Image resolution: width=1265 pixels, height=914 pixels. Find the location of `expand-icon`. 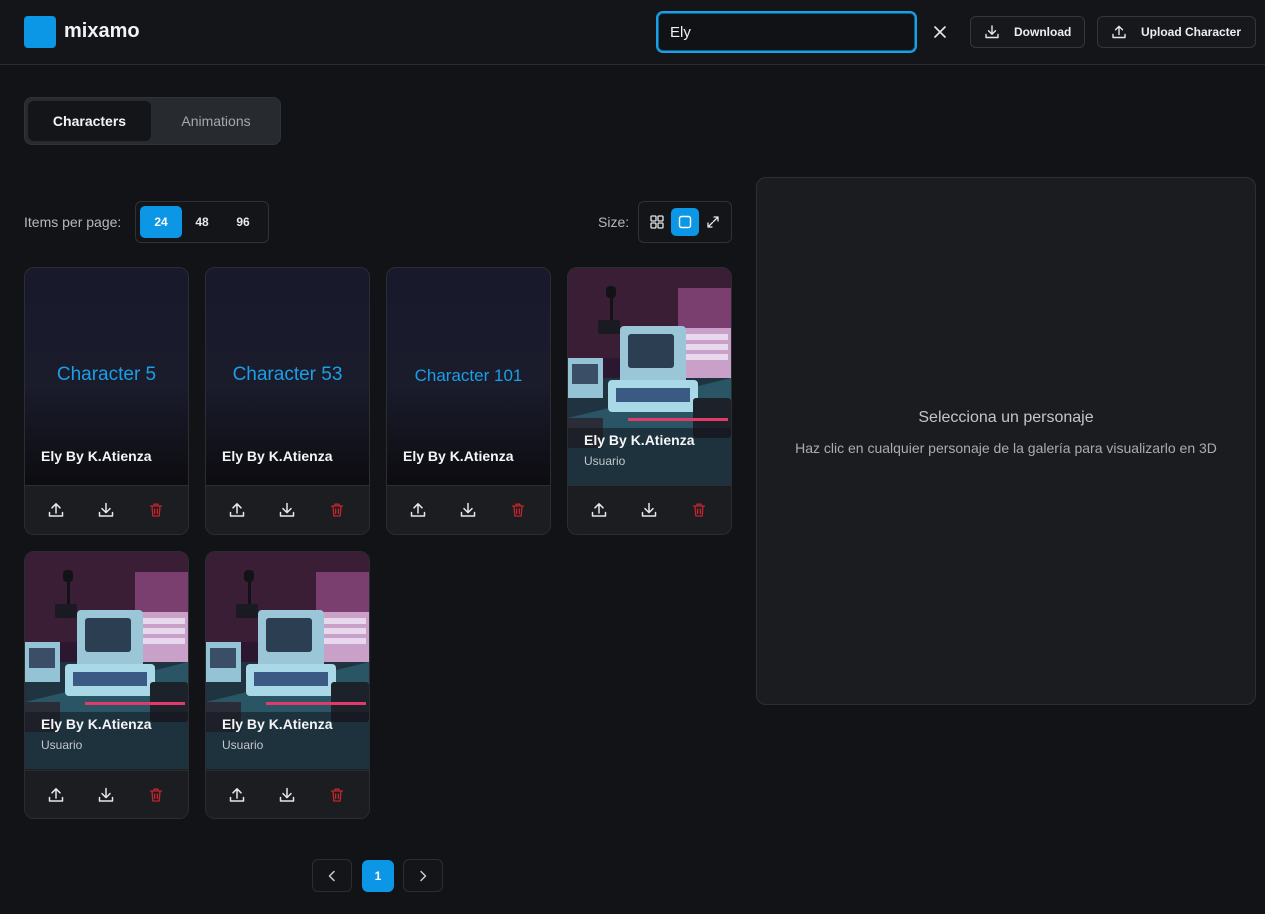

expand-icon is located at coordinates (713, 222).